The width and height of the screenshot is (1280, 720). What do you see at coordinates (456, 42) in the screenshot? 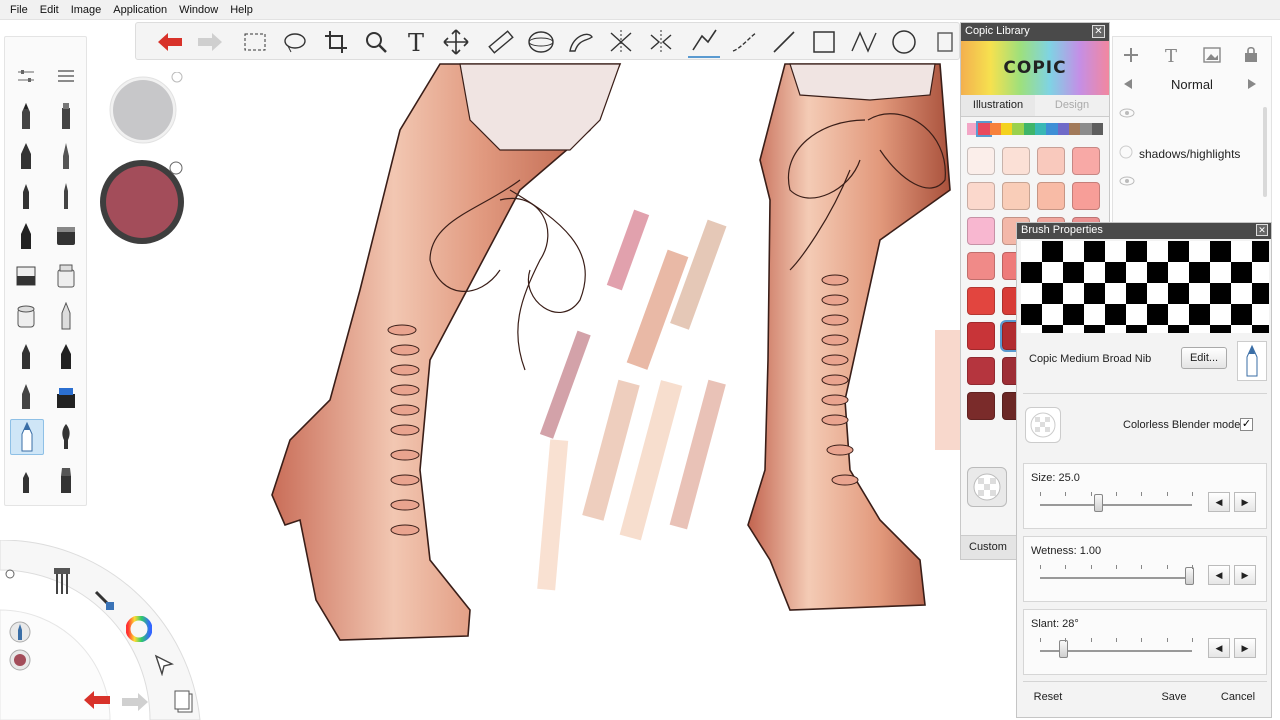
I see `move-icon` at bounding box center [456, 42].